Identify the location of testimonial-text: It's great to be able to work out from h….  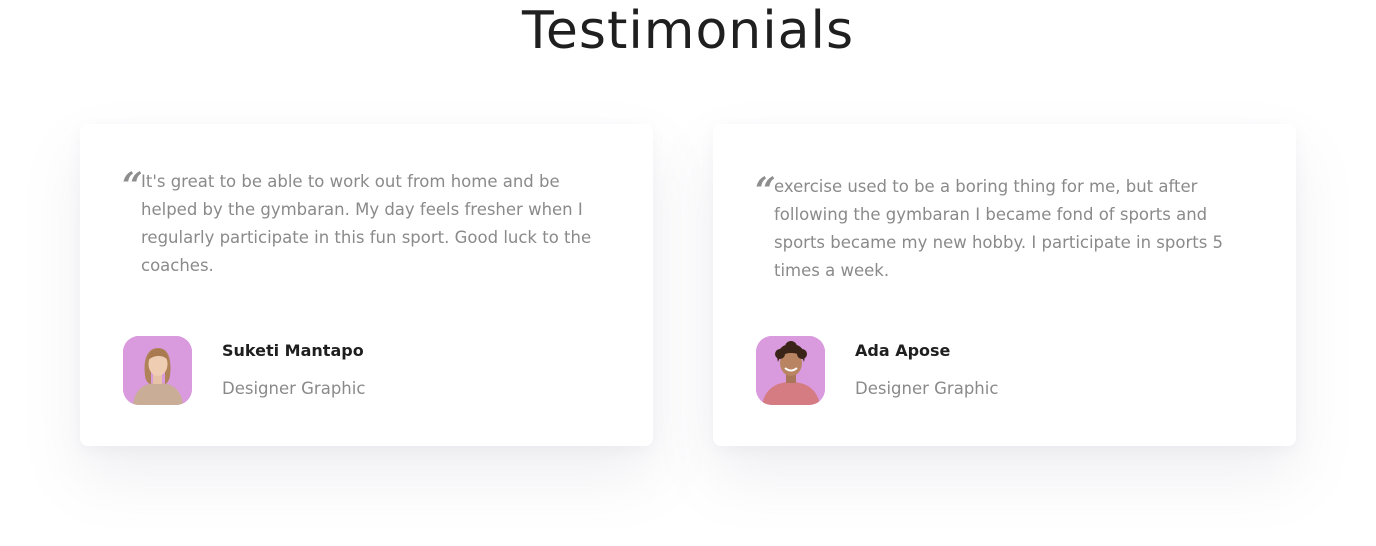
(366, 223).